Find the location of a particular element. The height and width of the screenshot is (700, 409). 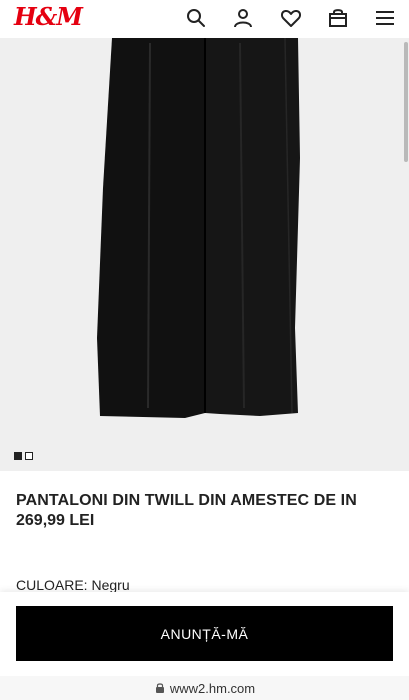

account-icon is located at coordinates (243, 18).